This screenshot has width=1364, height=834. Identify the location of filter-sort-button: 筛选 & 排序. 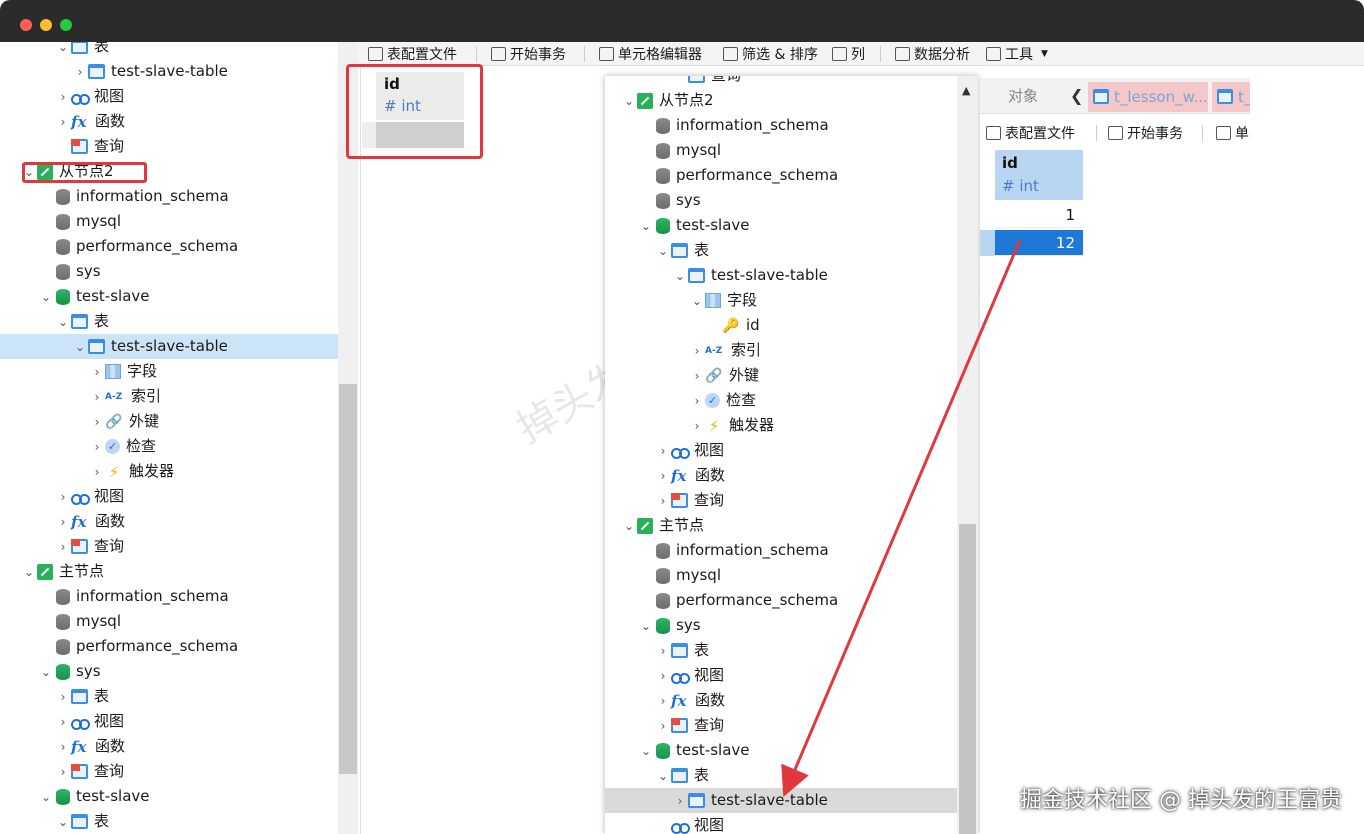
(770, 54).